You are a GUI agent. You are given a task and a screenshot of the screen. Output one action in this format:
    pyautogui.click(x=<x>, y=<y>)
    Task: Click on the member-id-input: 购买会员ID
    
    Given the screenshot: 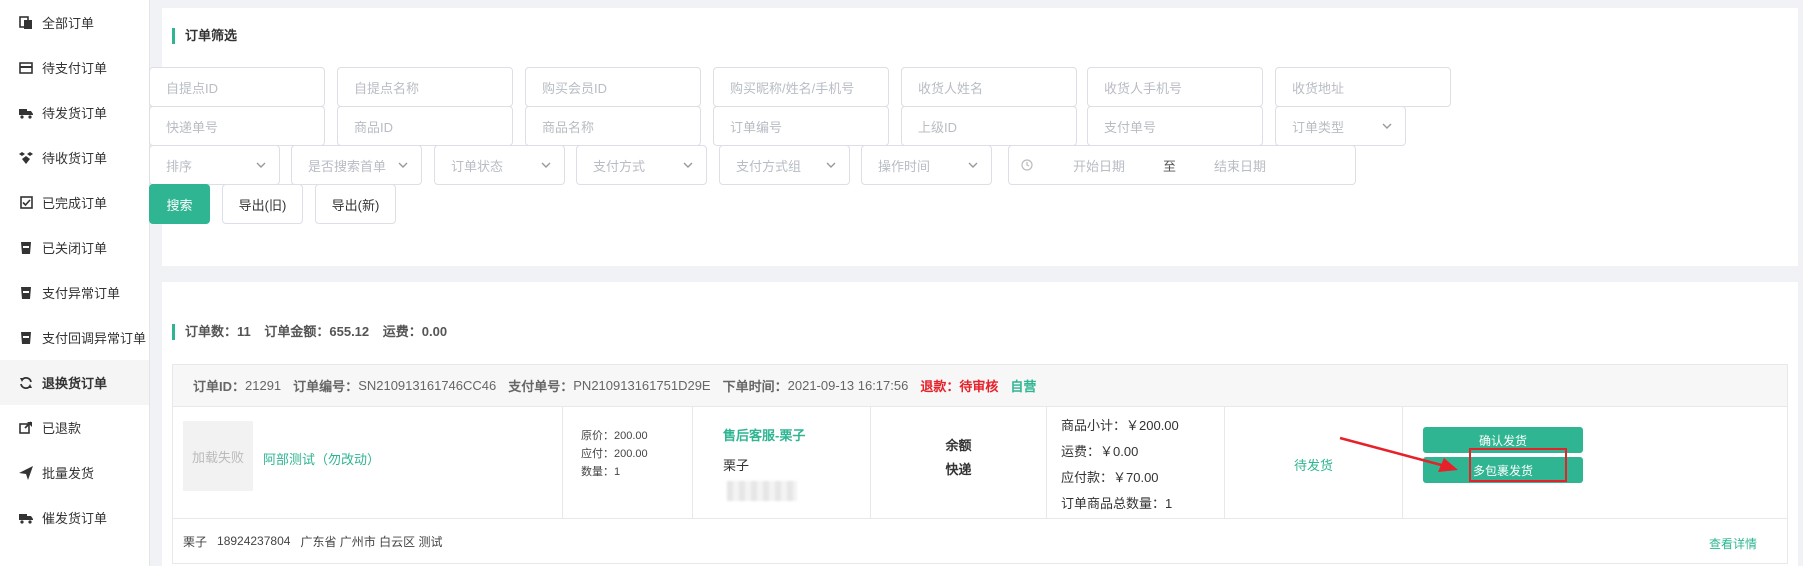 What is the action you would take?
    pyautogui.click(x=613, y=87)
    